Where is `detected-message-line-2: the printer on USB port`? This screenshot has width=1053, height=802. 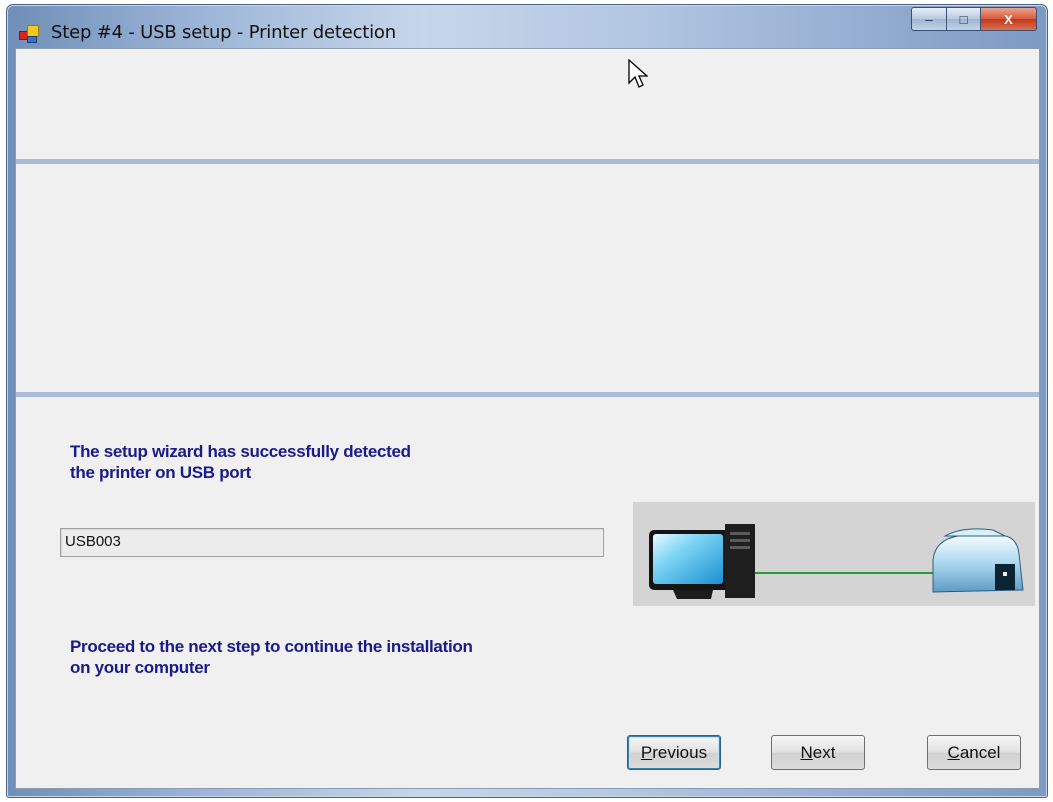
detected-message-line-2: the printer on USB port is located at coordinates (161, 472).